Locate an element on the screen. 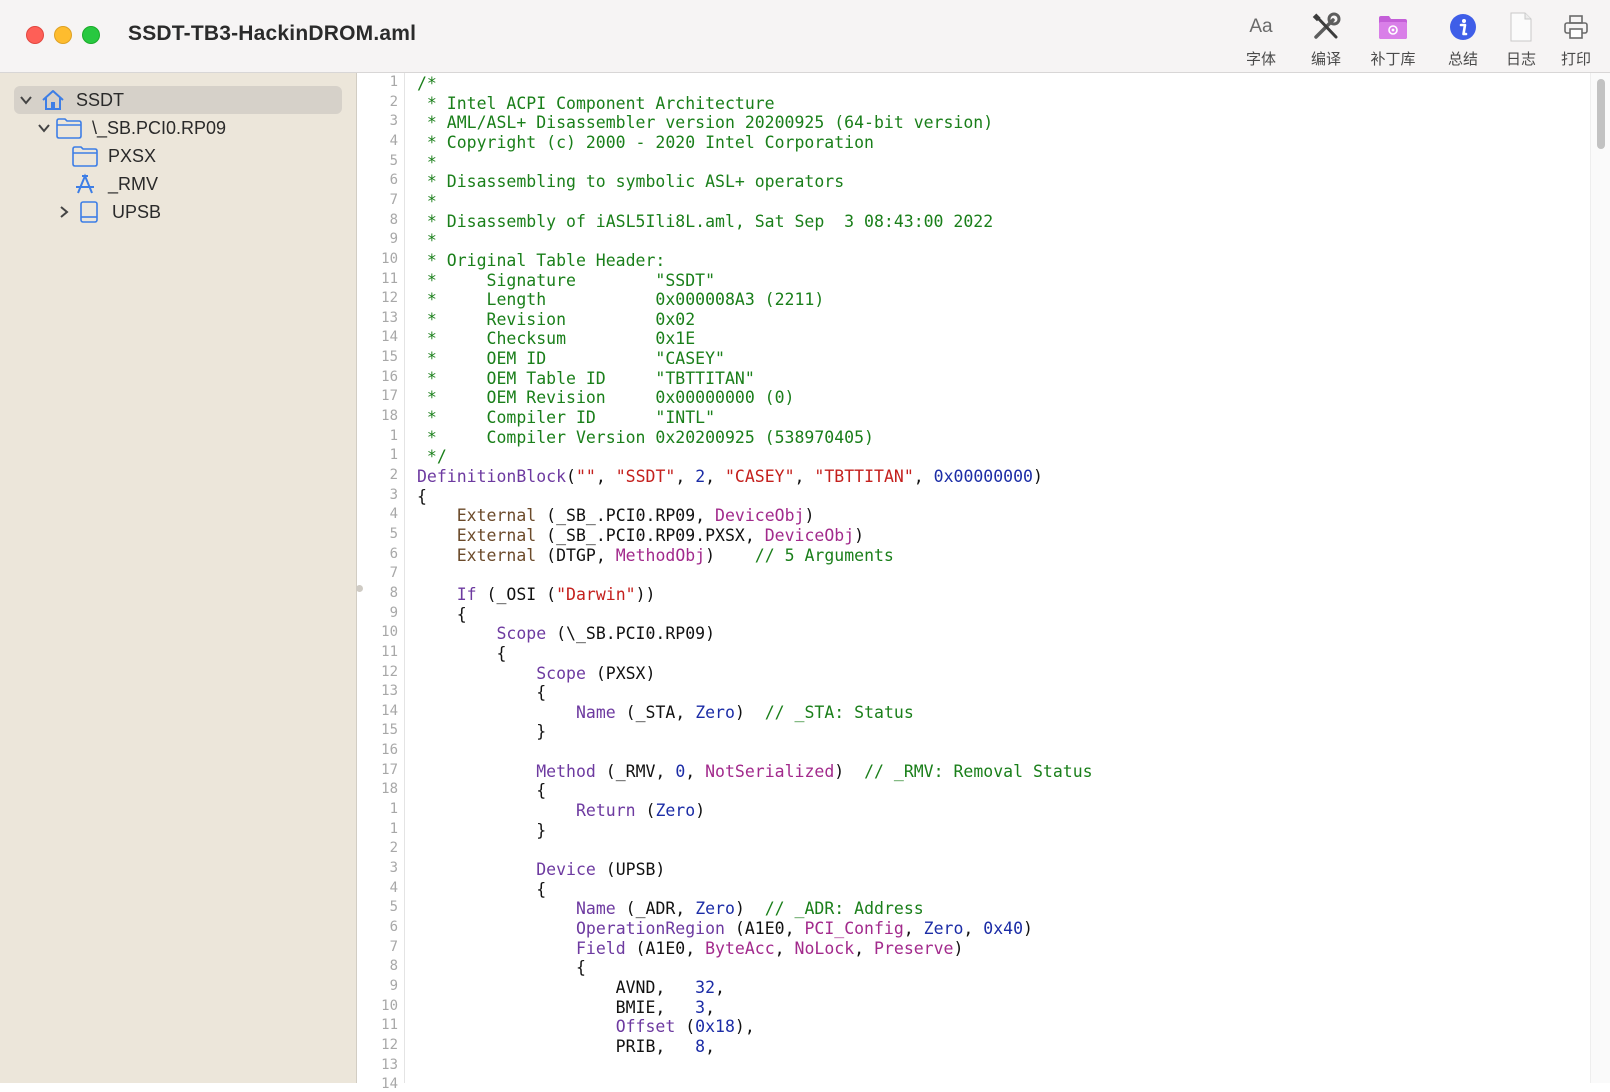 The width and height of the screenshot is (1610, 1092). minimize-window-button is located at coordinates (63, 35).